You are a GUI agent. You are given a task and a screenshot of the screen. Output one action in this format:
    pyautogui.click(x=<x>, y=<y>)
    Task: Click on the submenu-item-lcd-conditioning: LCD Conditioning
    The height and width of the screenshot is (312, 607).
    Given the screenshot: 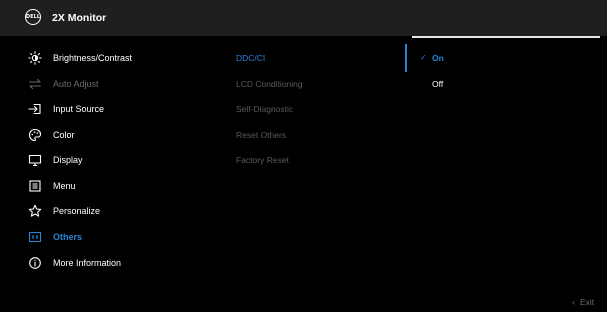 What is the action you would take?
    pyautogui.click(x=269, y=84)
    